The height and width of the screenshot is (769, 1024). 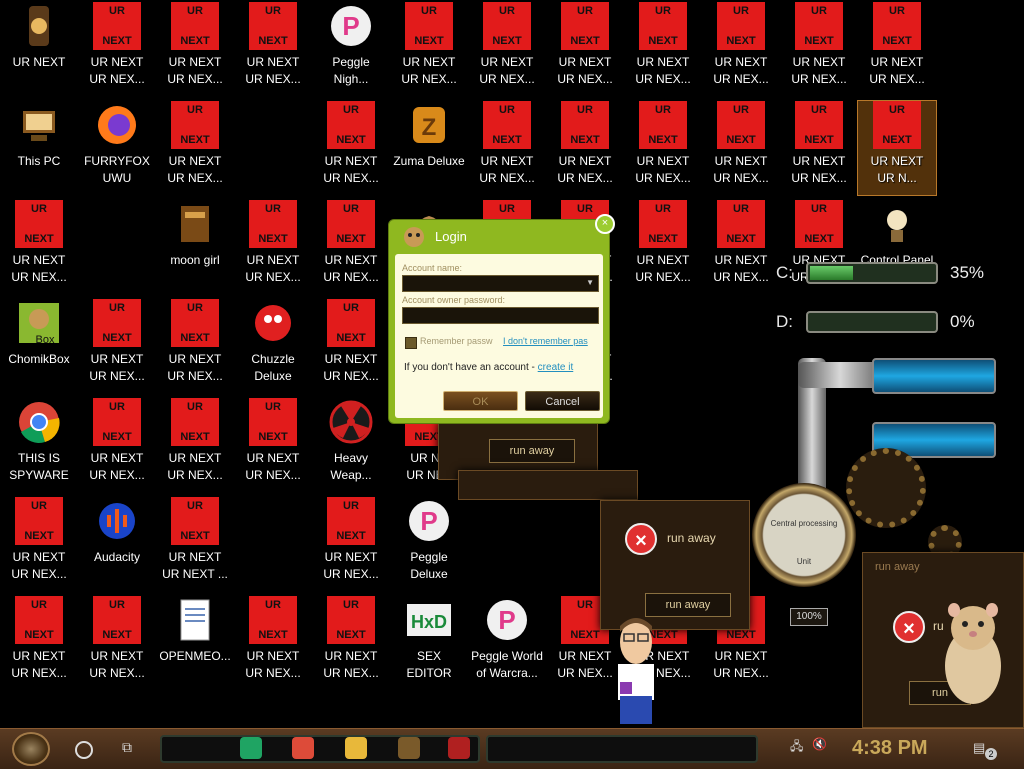 I want to click on runaway-window-3: × run away run away, so click(x=675, y=565).